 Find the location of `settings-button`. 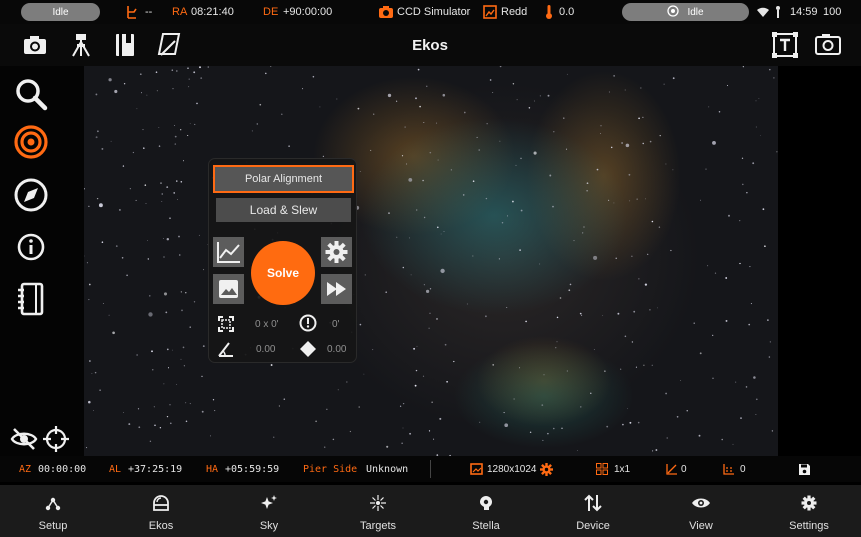

settings-button is located at coordinates (336, 252).